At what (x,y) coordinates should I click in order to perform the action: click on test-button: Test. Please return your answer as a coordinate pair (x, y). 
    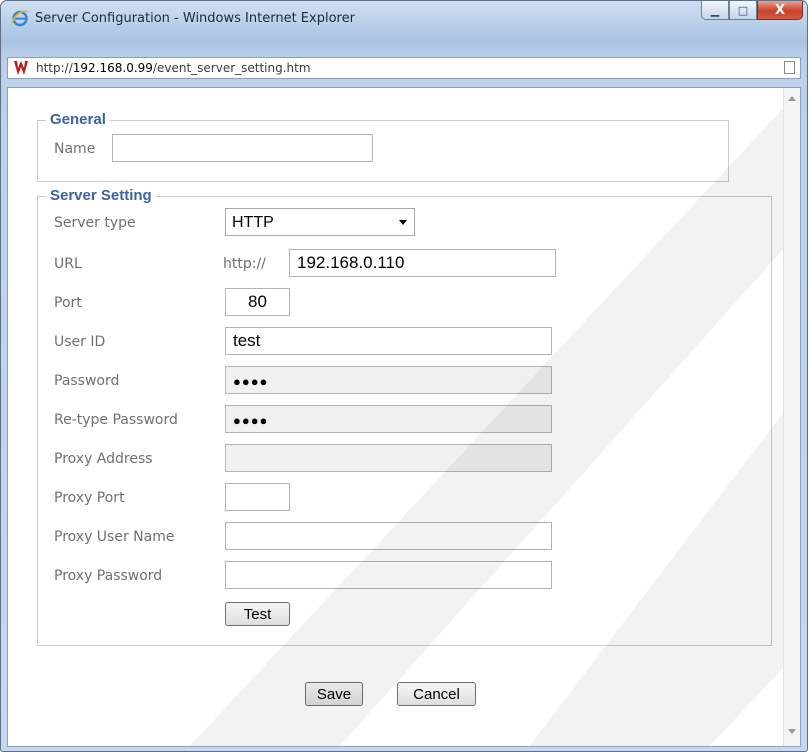
    Looking at the image, I should click on (257, 614).